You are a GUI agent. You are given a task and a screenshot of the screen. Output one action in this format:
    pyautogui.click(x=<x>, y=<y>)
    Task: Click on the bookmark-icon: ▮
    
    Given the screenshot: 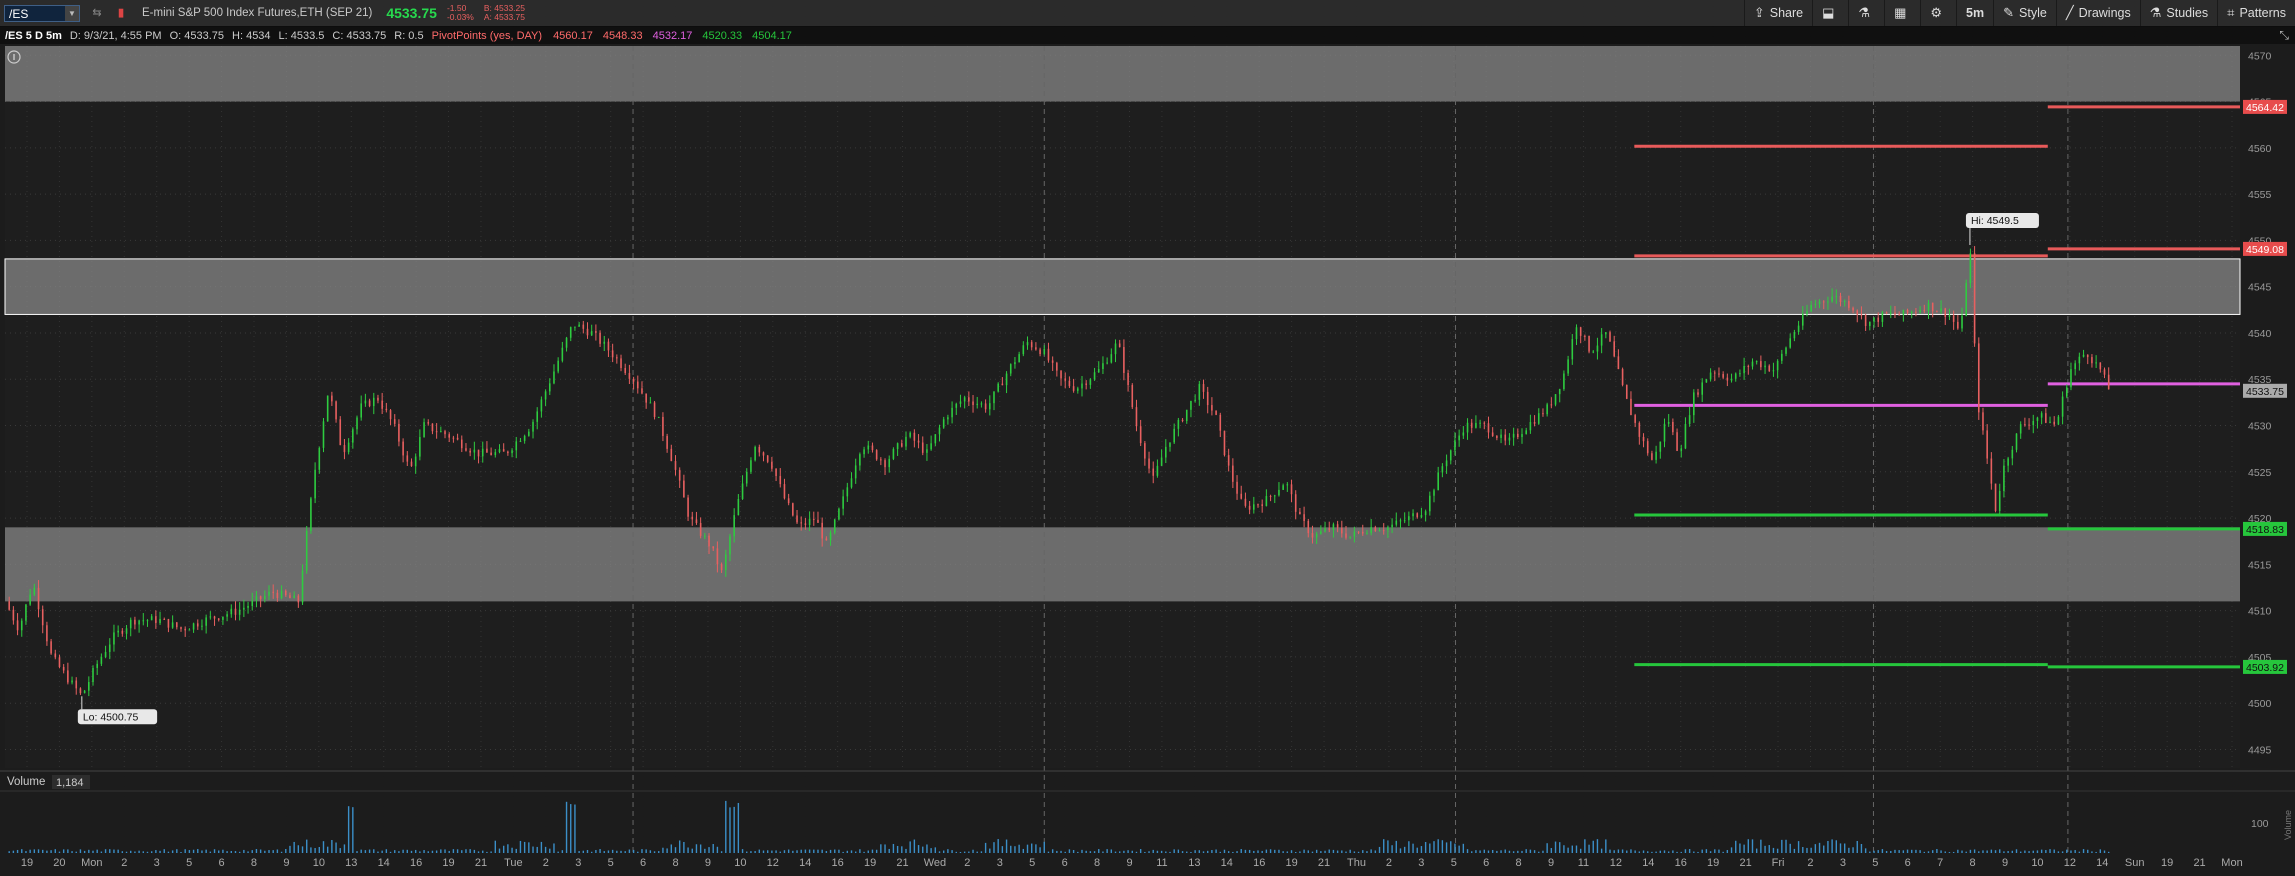 What is the action you would take?
    pyautogui.click(x=121, y=13)
    